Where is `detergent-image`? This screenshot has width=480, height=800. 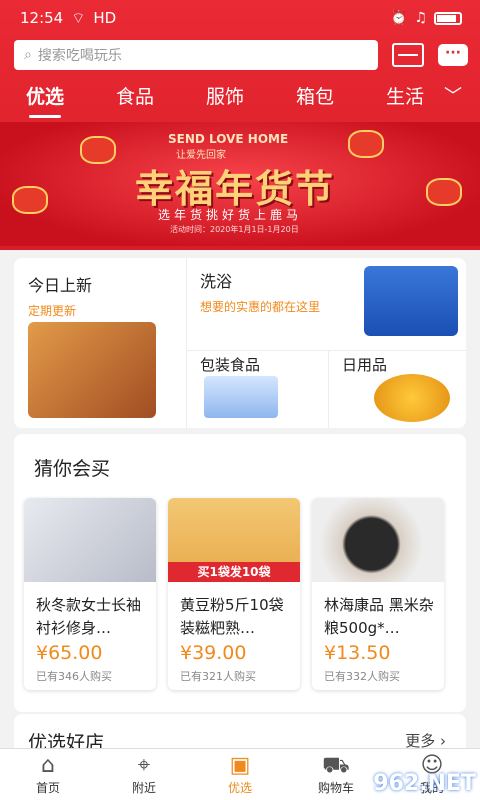 detergent-image is located at coordinates (411, 301).